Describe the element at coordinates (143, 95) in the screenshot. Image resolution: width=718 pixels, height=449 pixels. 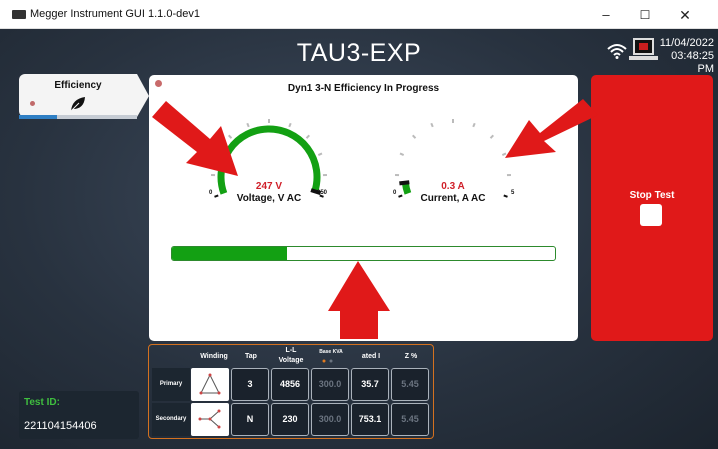
I see `tab-pointer` at that location.